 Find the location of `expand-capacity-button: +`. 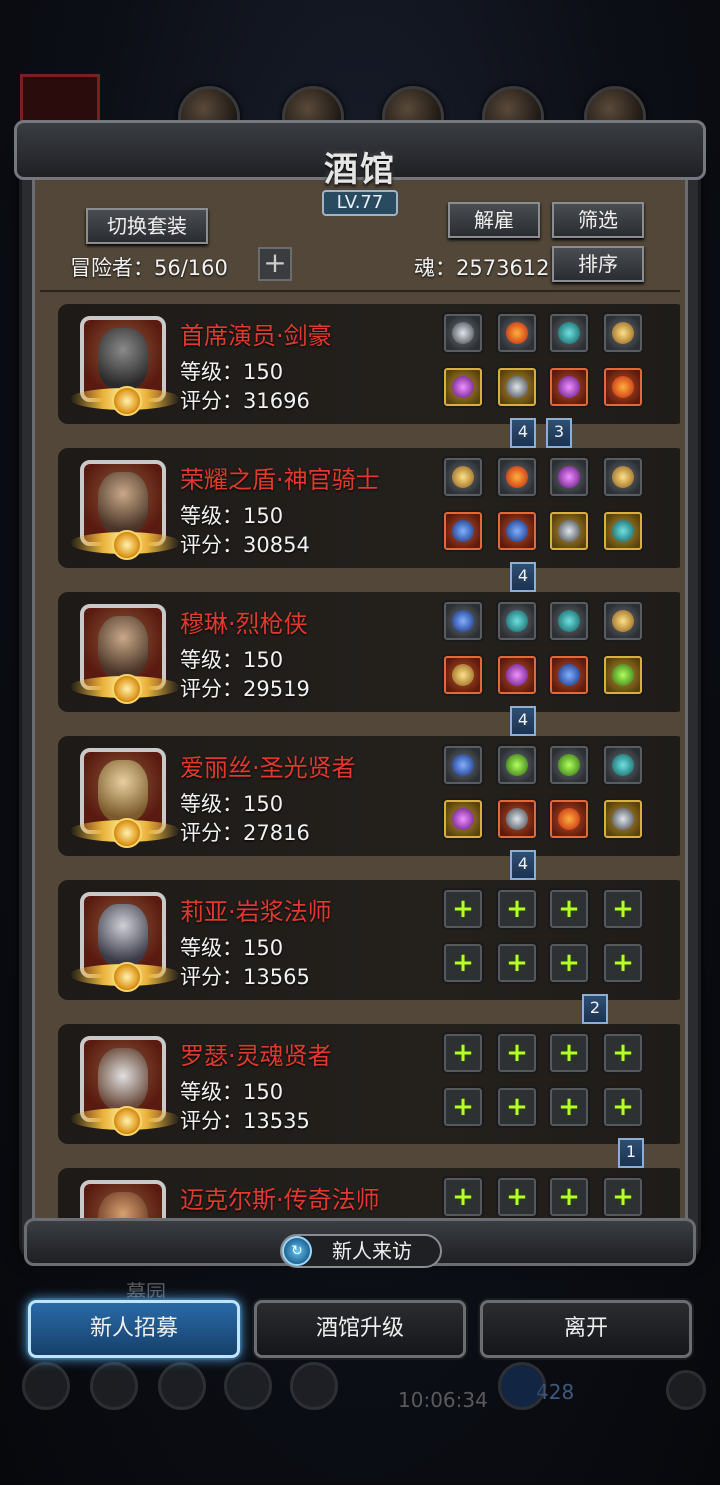

expand-capacity-button: + is located at coordinates (275, 264).